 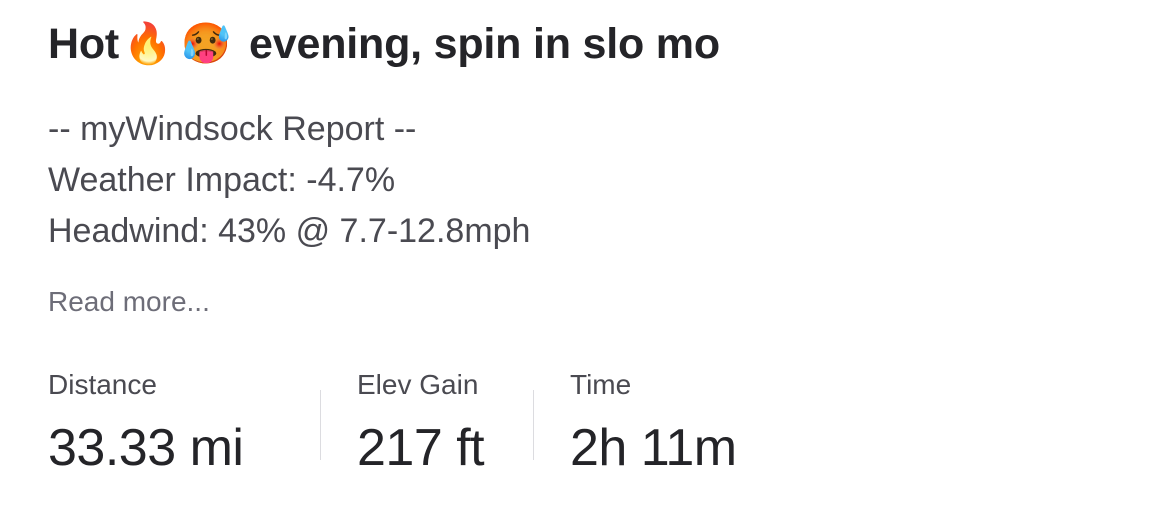 I want to click on hot-face-emoji-icon: 🥵, so click(x=206, y=44).